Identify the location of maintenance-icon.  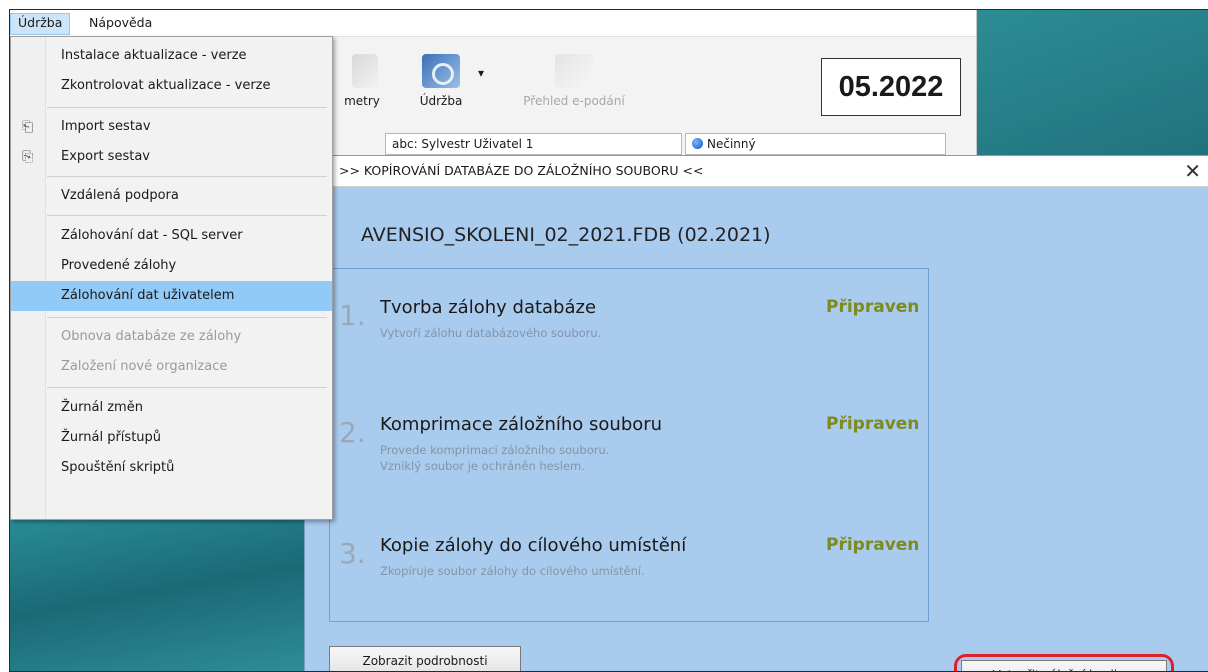
(441, 71).